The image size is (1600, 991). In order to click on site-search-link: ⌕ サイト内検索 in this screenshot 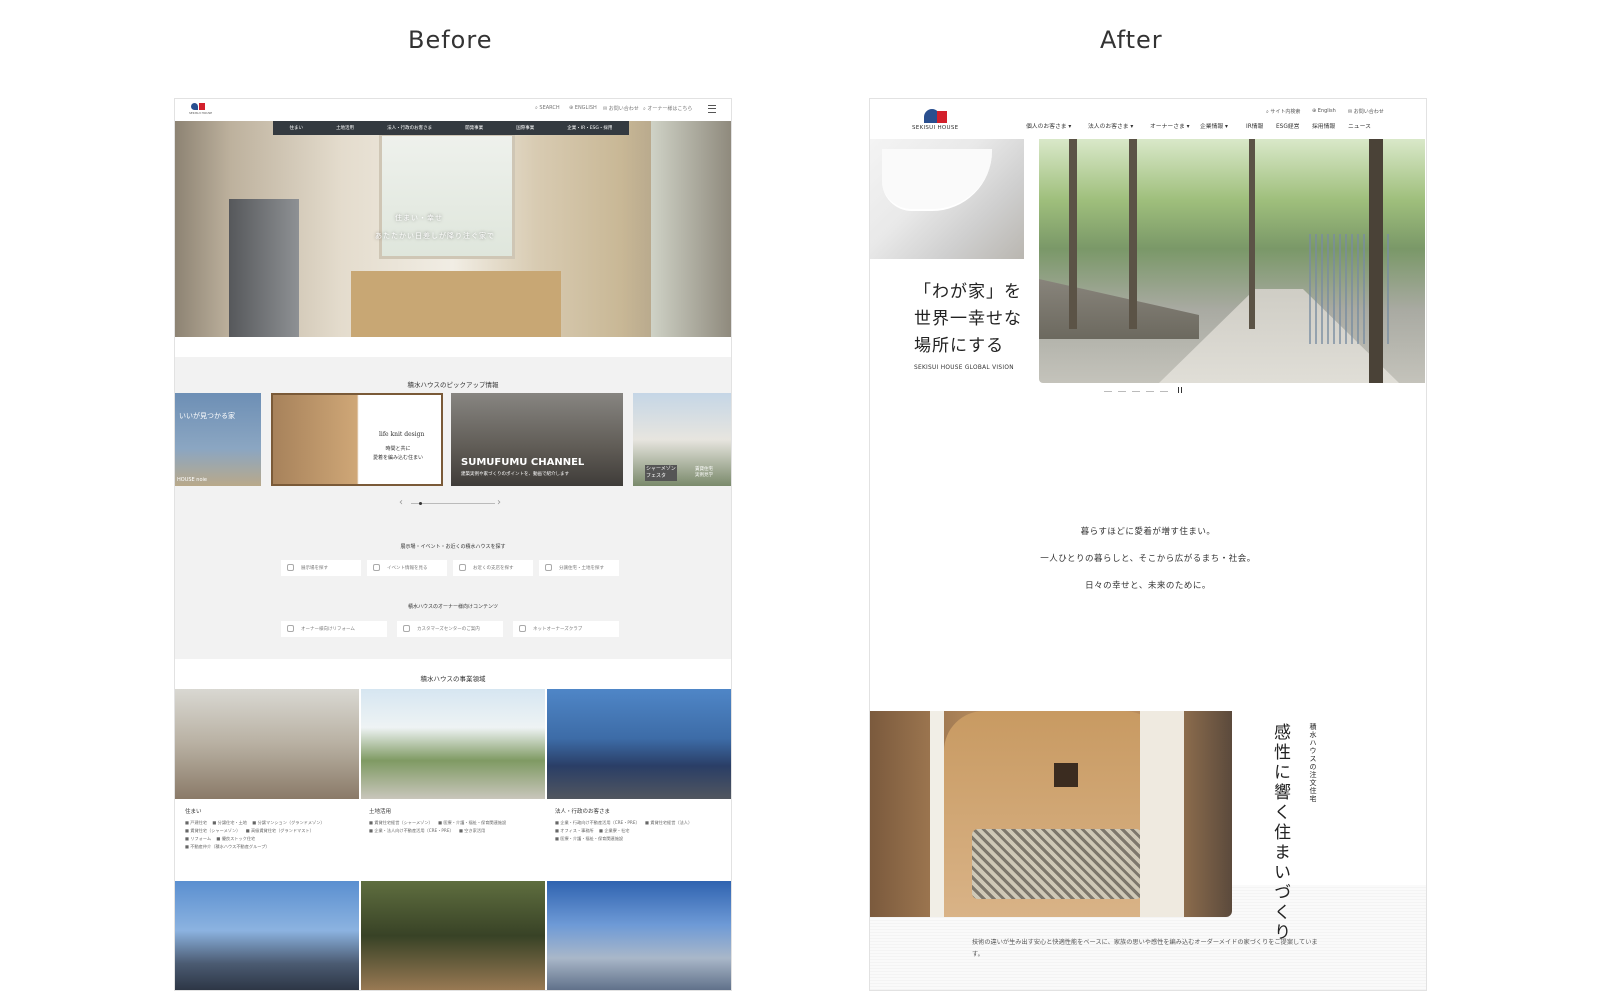, I will do `click(1283, 111)`.